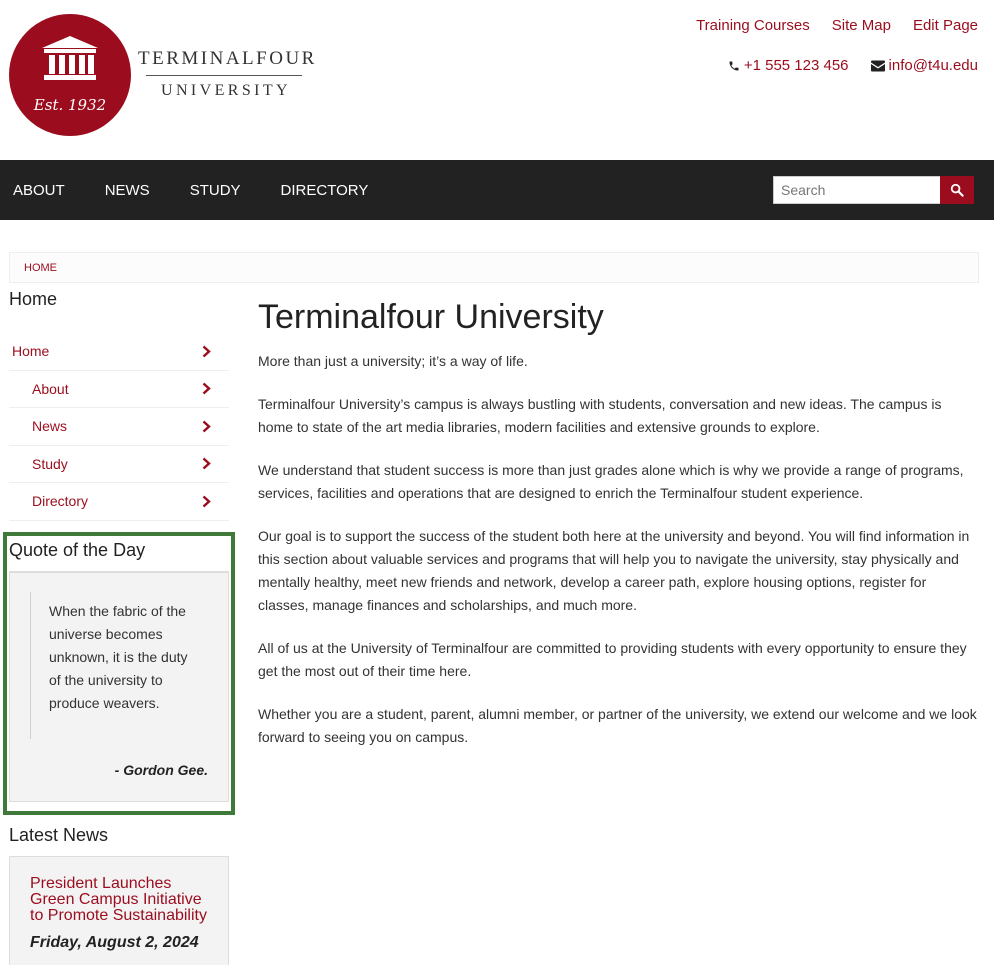 The image size is (994, 965). Describe the element at coordinates (734, 65) in the screenshot. I see `phone-icon` at that location.